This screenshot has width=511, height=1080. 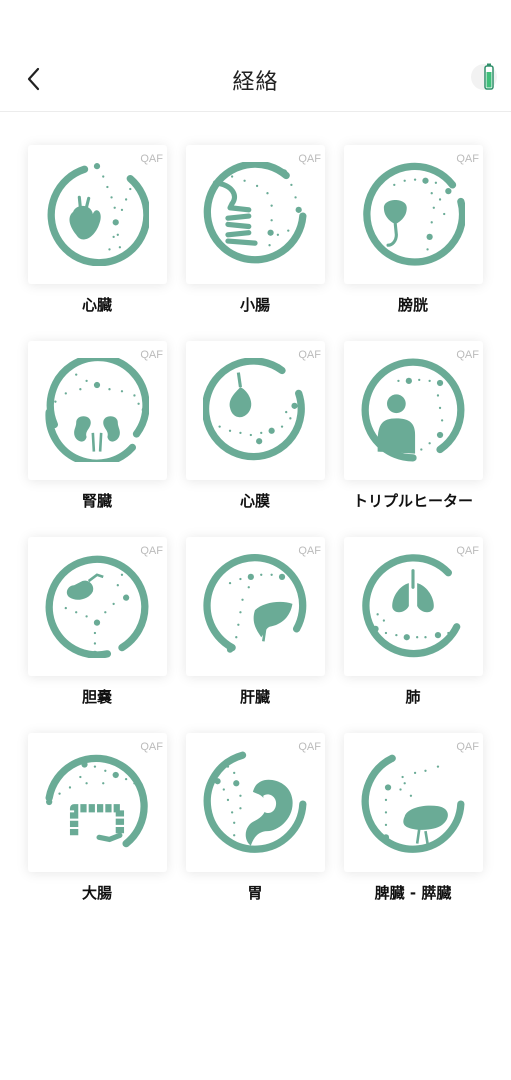 I want to click on pericardium-icon, so click(x=254, y=409).